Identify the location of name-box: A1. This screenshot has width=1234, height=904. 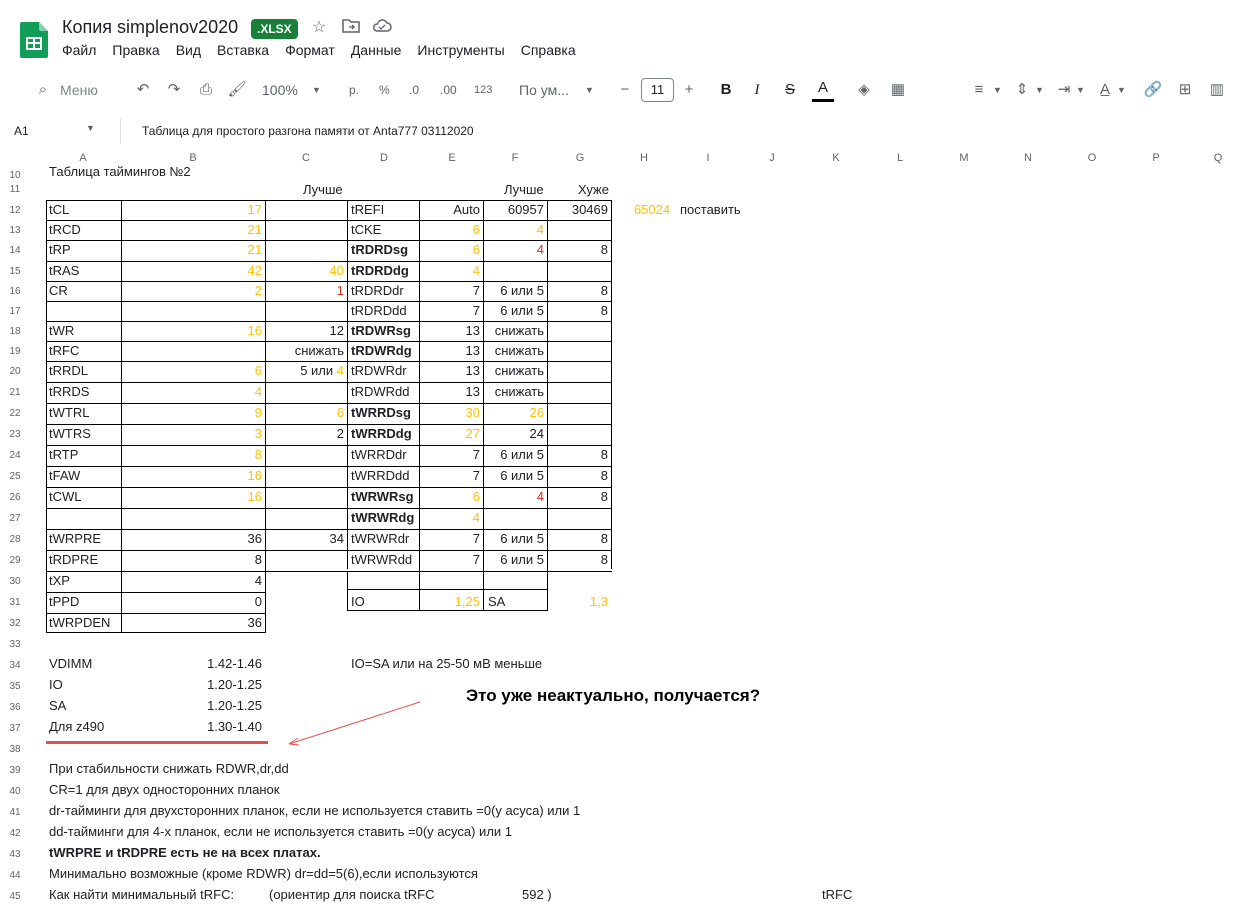
(21, 131).